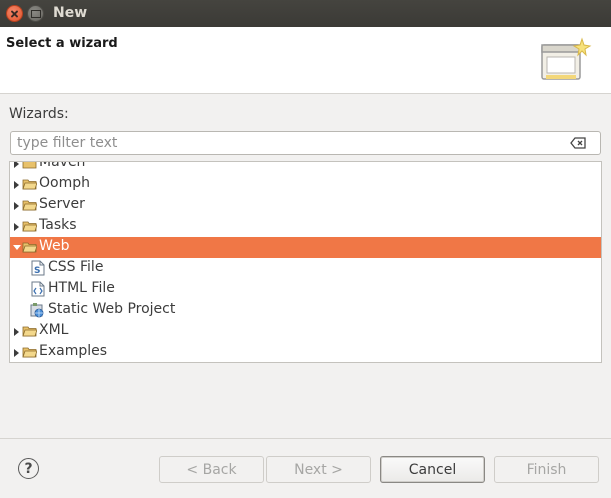  What do you see at coordinates (578, 143) in the screenshot?
I see `clear-filter-icon` at bounding box center [578, 143].